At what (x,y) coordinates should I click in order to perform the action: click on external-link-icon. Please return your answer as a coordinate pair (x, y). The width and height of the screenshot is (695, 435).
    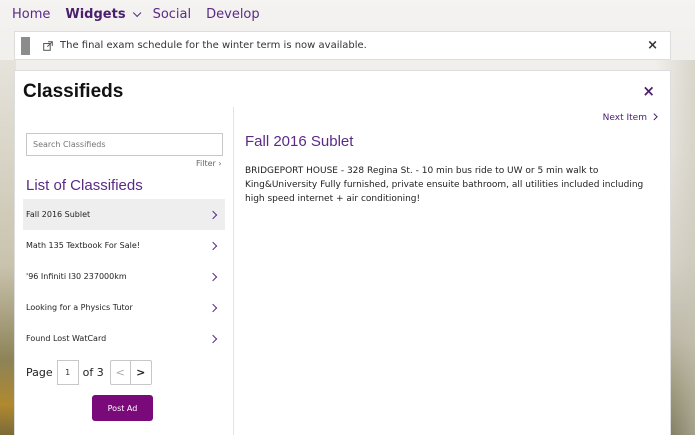
    Looking at the image, I should click on (48, 45).